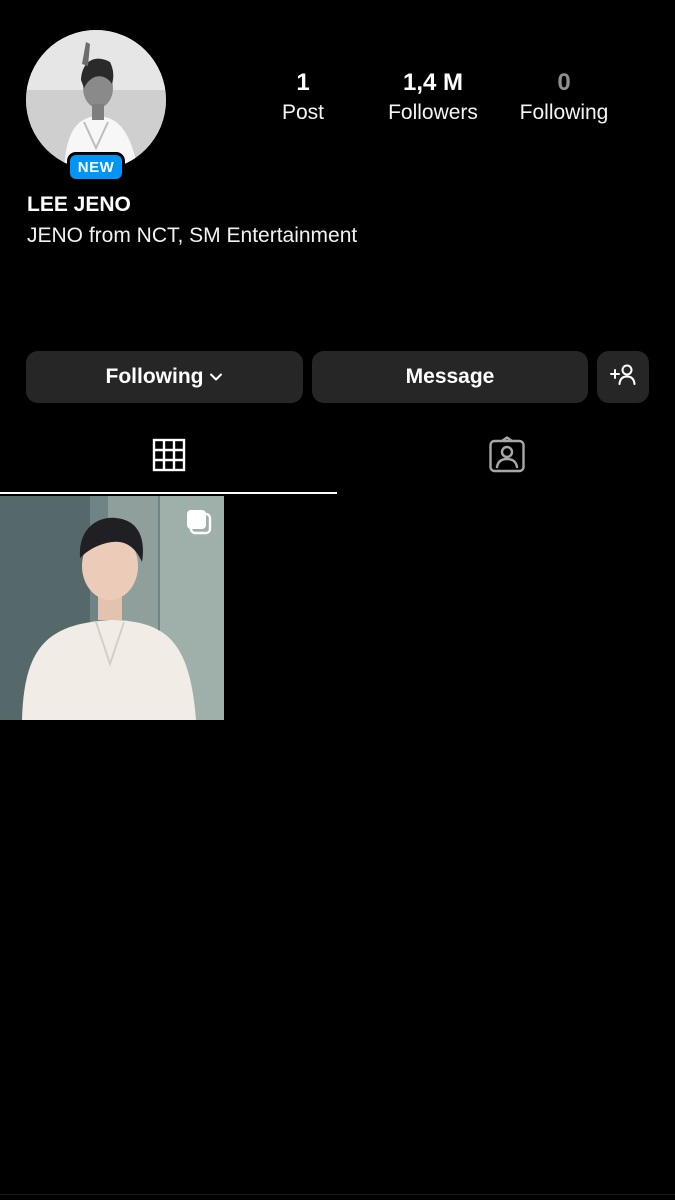 Image resolution: width=675 pixels, height=1200 pixels. What do you see at coordinates (303, 98) in the screenshot?
I see `posts-stat: 1 Post` at bounding box center [303, 98].